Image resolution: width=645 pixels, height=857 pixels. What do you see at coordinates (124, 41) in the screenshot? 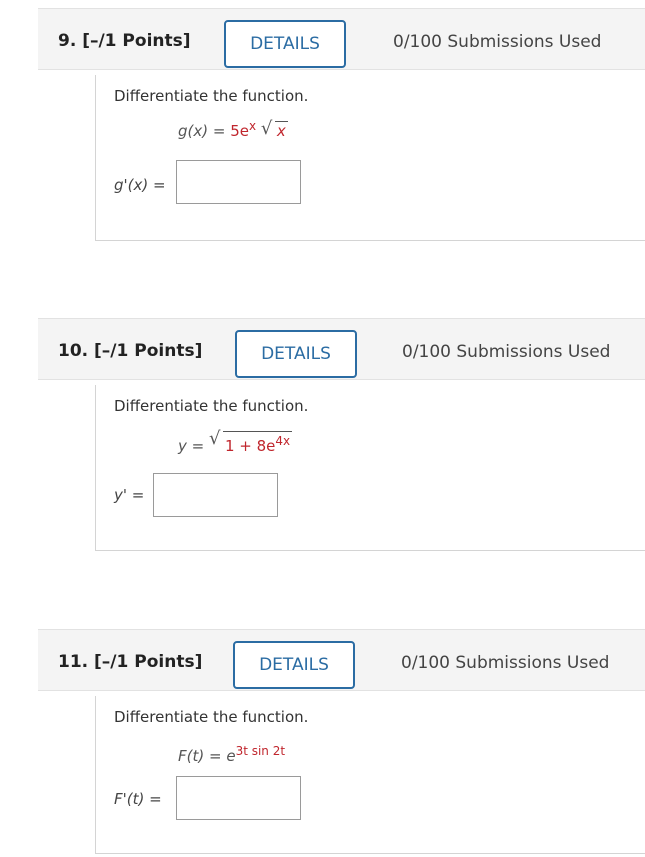
I see `question-title: 9. [–/1 Points]` at bounding box center [124, 41].